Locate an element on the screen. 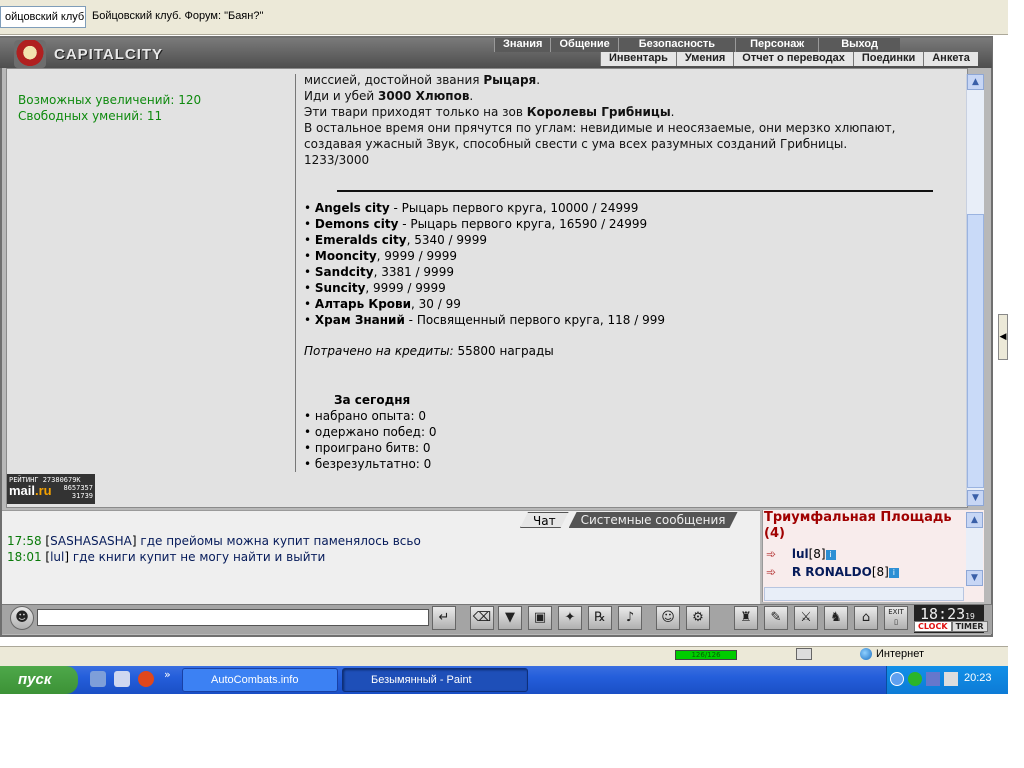 The height and width of the screenshot is (768, 1024). quest-progress: 1233/3000 is located at coordinates (337, 160).